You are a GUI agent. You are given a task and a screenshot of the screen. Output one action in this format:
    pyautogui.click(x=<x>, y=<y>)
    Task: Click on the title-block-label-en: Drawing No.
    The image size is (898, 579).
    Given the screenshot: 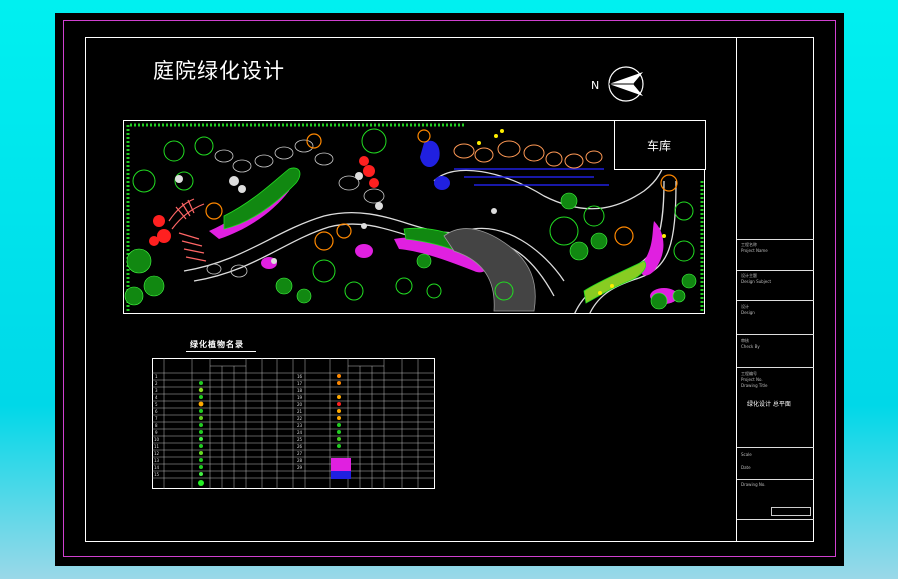 What is the action you would take?
    pyautogui.click(x=753, y=484)
    